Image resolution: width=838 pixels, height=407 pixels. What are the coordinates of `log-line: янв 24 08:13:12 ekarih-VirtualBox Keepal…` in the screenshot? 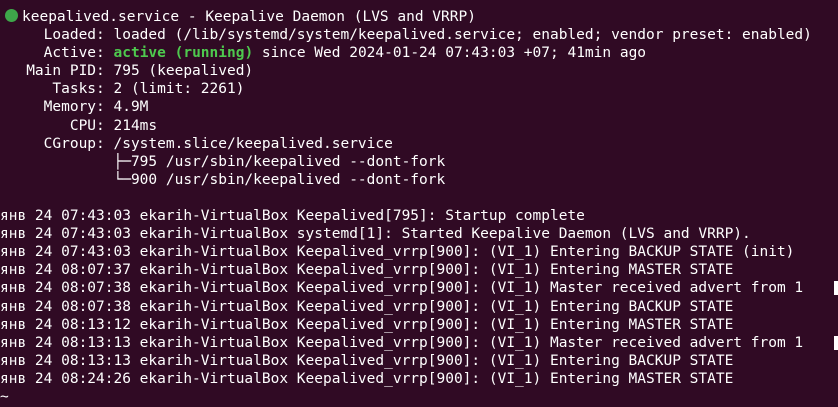 It's located at (367, 324).